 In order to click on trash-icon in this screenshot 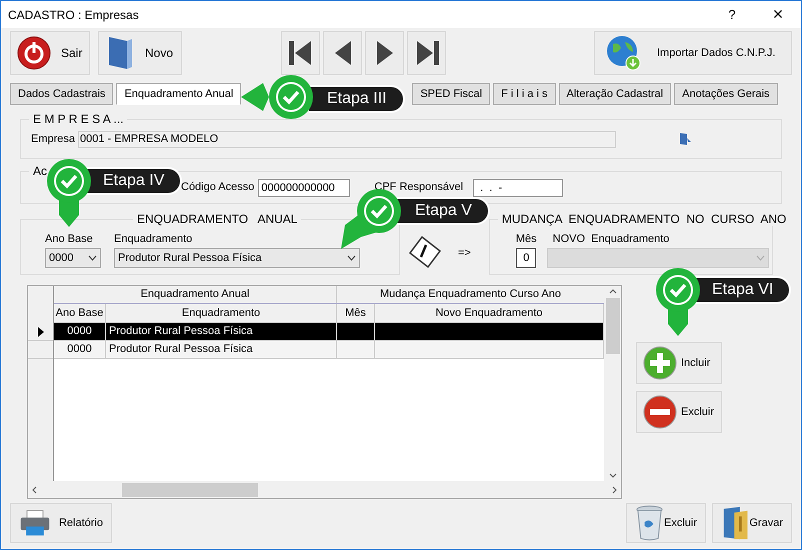, I will do `click(649, 523)`.